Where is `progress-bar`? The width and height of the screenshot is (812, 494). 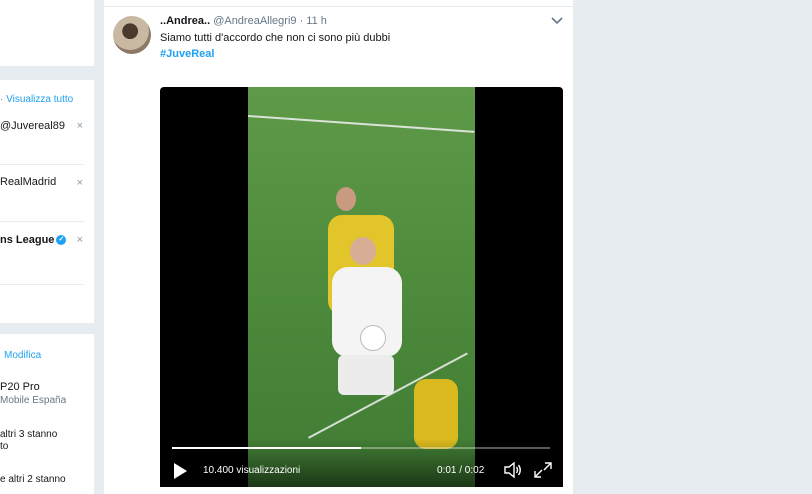 progress-bar is located at coordinates (361, 448).